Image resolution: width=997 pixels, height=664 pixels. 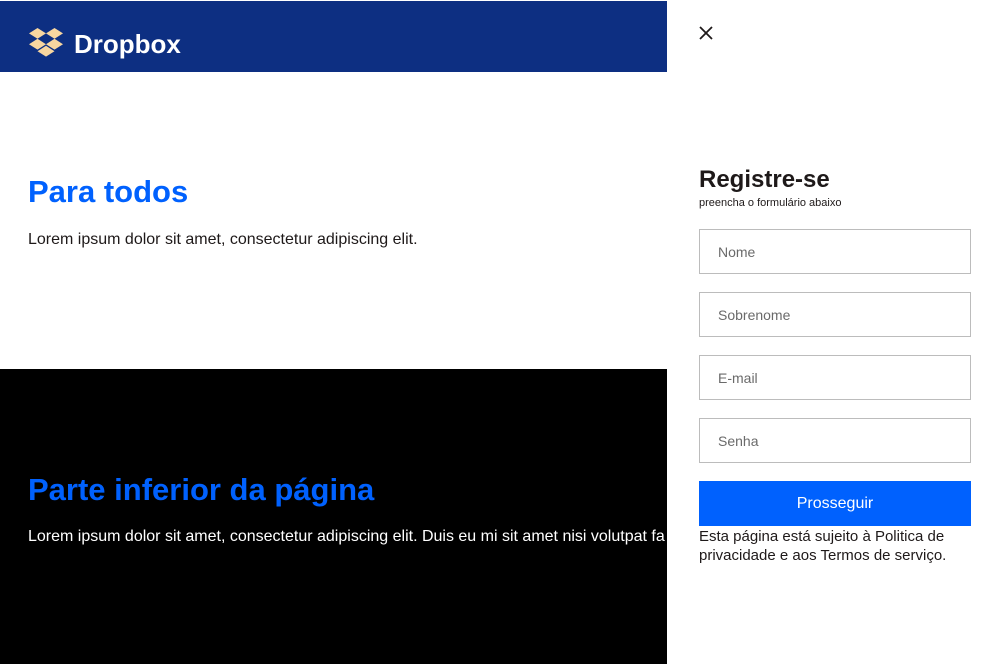 What do you see at coordinates (835, 440) in the screenshot?
I see `password-input` at bounding box center [835, 440].